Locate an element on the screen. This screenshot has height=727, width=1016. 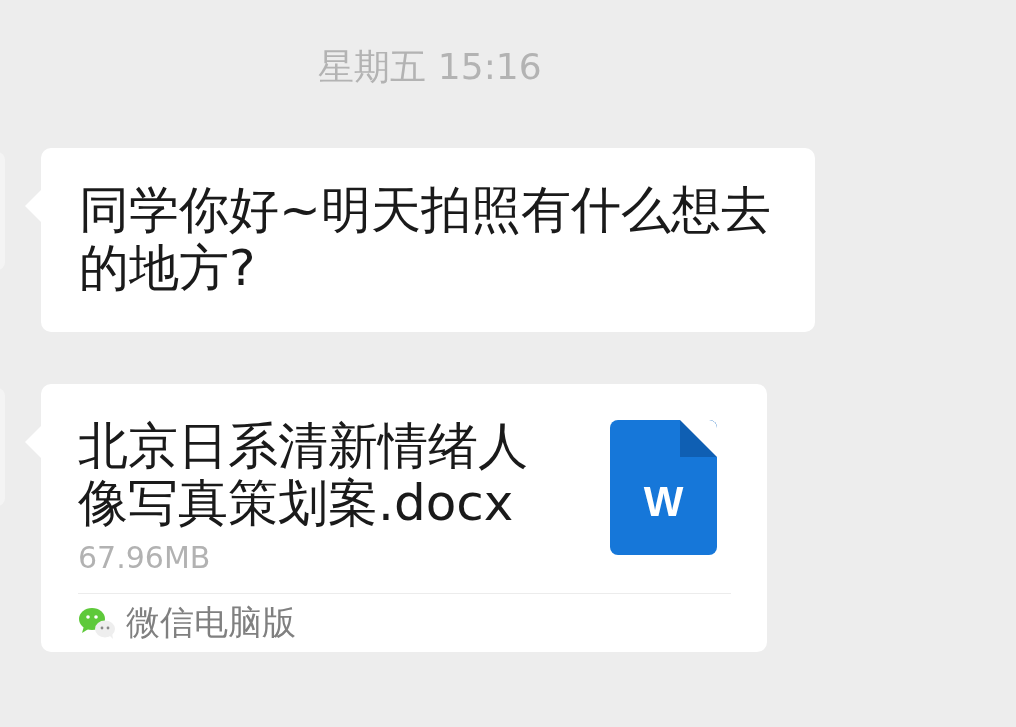
timestamp: 星期五 15:16 is located at coordinates (430, 67).